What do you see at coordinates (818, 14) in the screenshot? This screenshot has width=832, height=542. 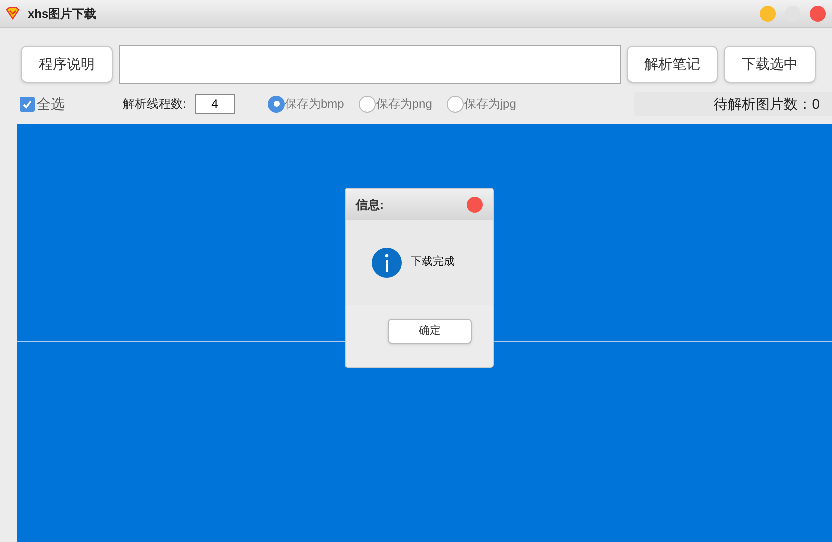 I see `close-button` at bounding box center [818, 14].